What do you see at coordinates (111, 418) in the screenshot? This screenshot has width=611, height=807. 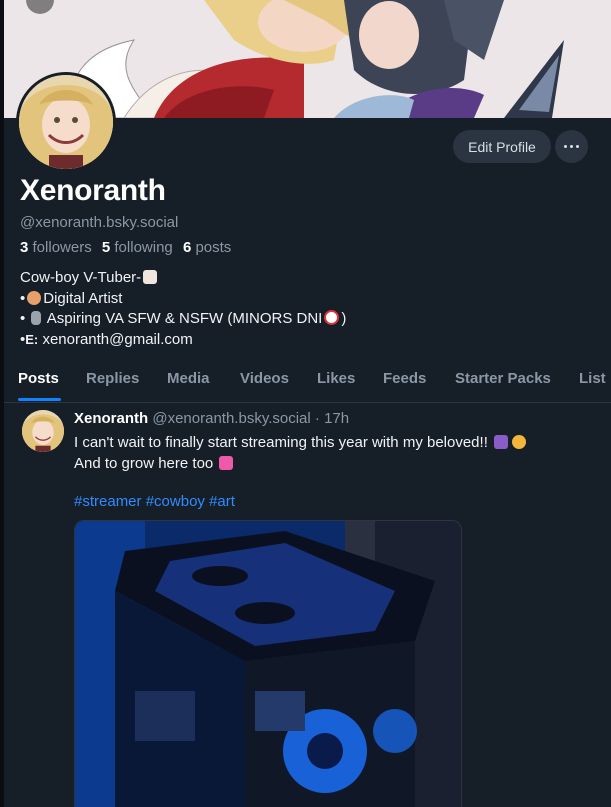 I see `post-author: Xenoranth` at bounding box center [111, 418].